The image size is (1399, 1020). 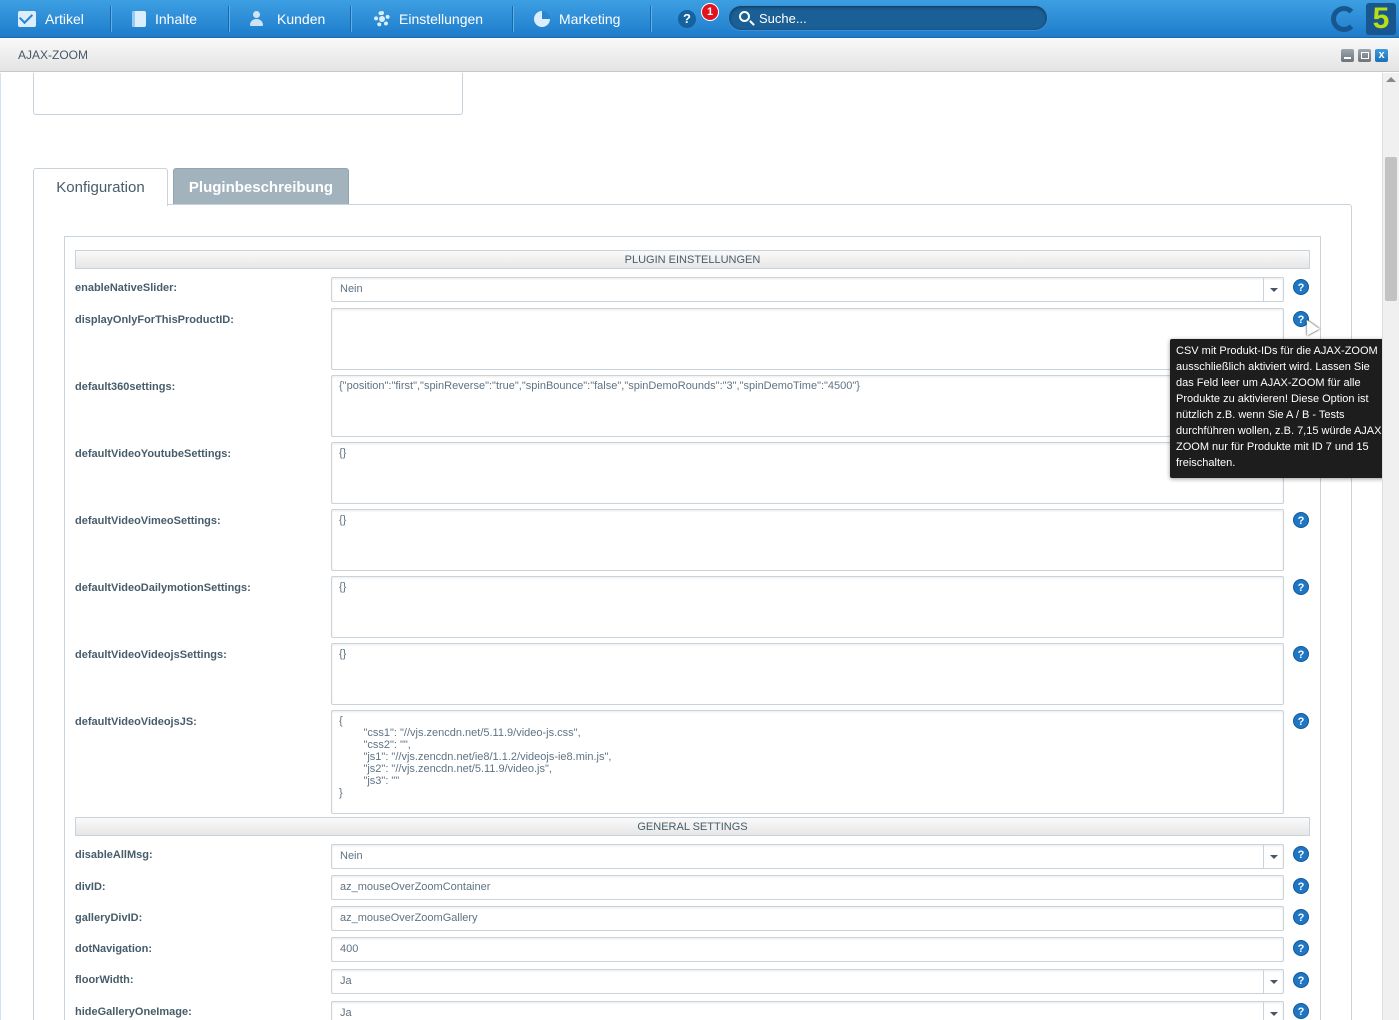 I want to click on nav-marketing: Marketing, so click(x=577, y=19).